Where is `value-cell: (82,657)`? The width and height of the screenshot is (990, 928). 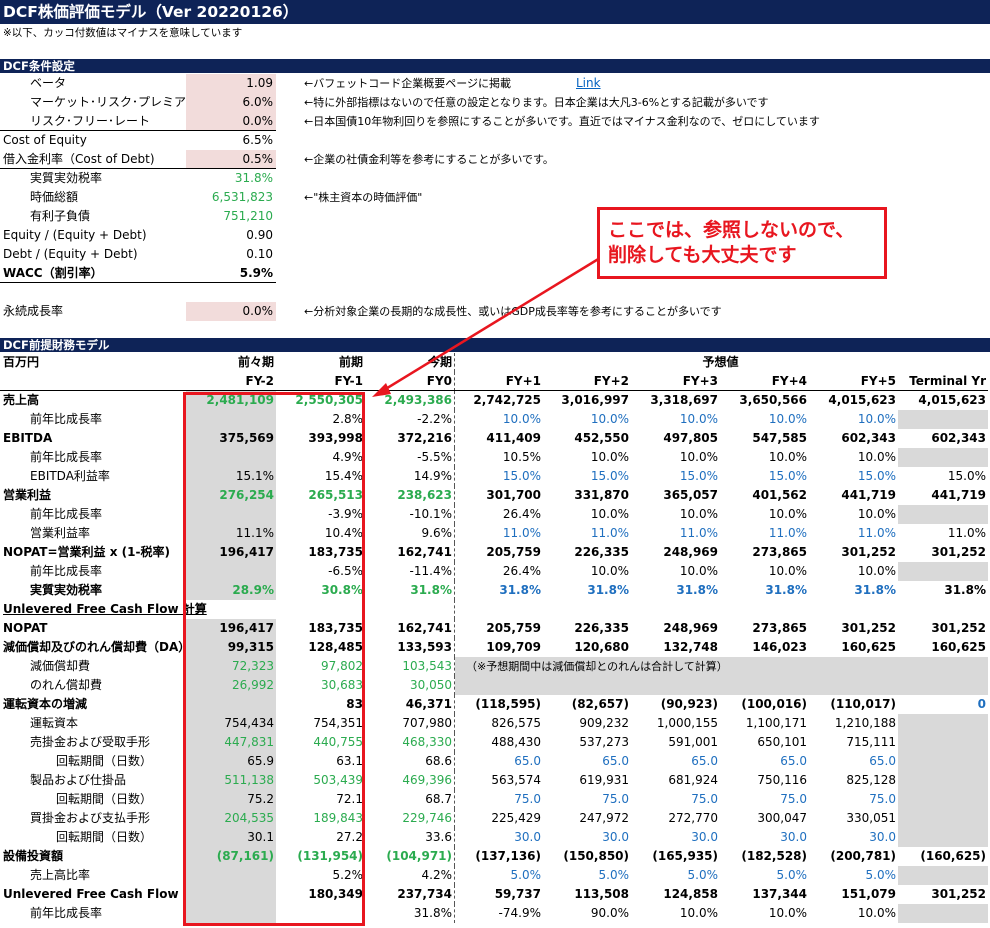 value-cell: (82,657) is located at coordinates (600, 704).